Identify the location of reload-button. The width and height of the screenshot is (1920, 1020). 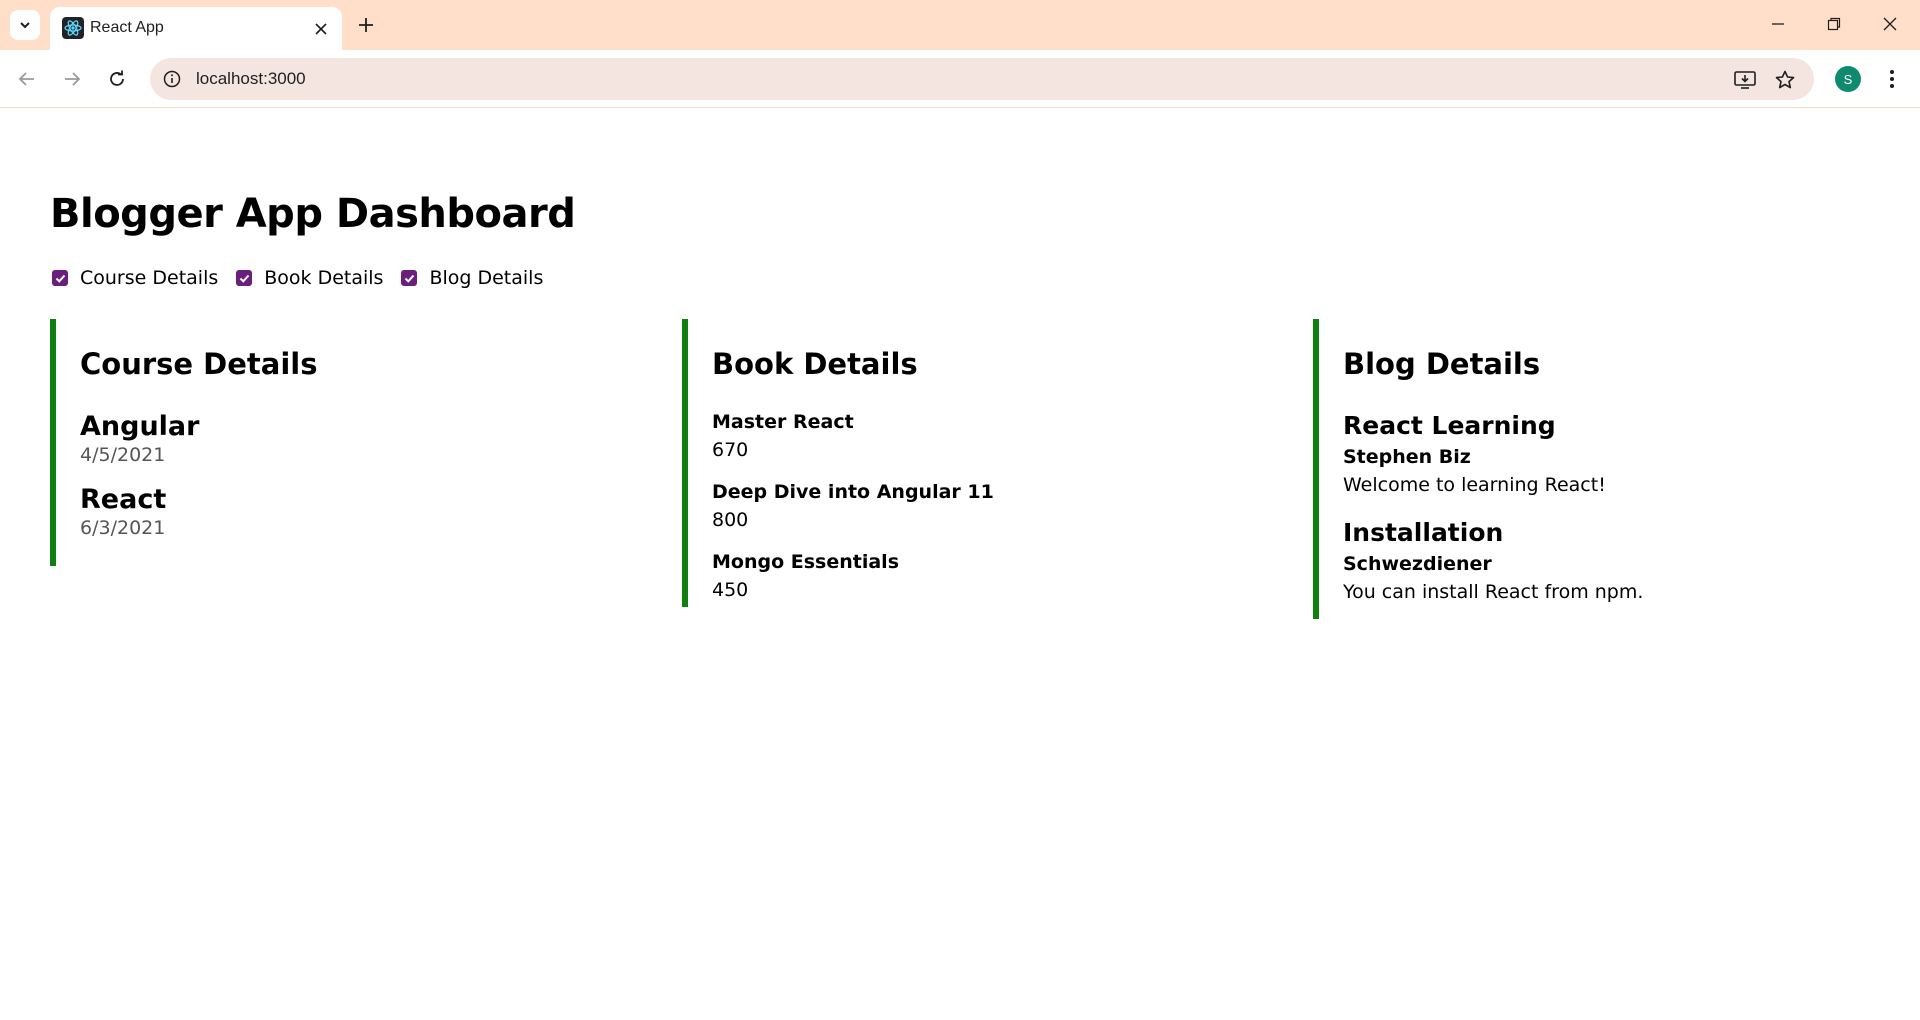
(117, 79).